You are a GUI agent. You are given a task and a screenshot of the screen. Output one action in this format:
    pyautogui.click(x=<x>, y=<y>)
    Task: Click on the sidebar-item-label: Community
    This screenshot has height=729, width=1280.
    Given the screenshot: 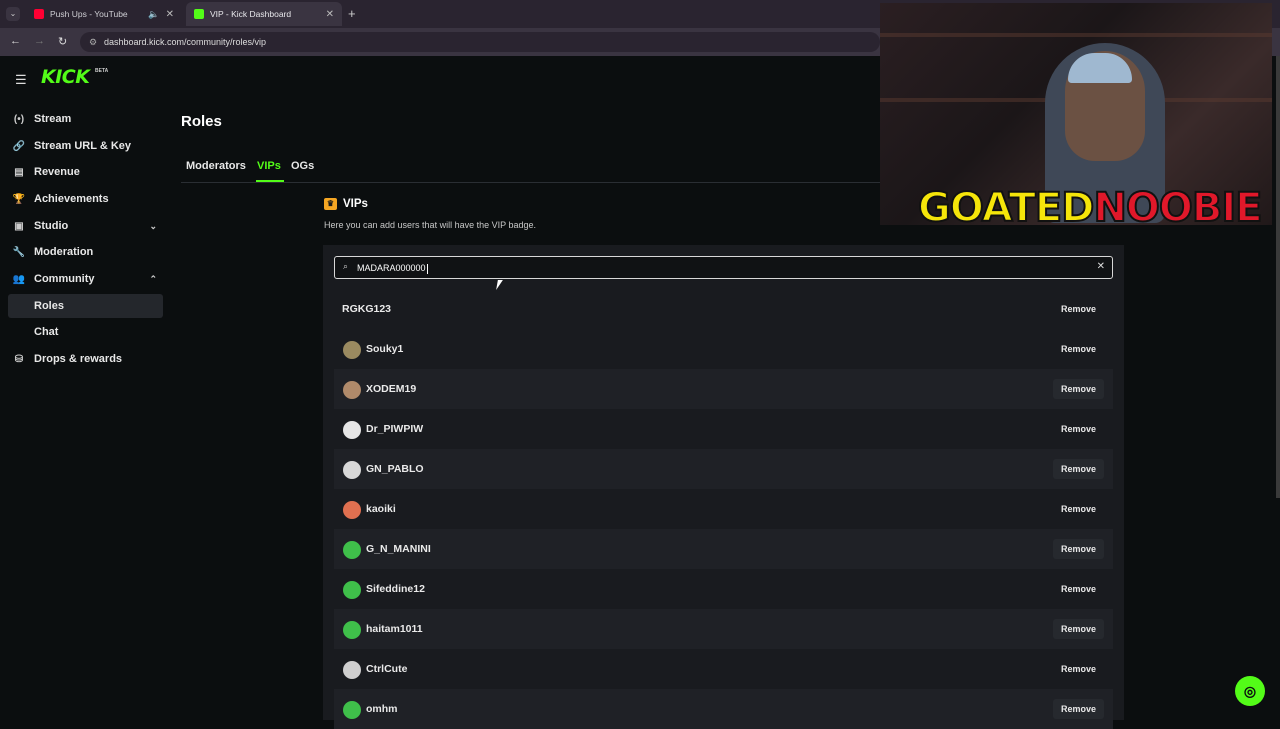 What is the action you would take?
    pyautogui.click(x=64, y=279)
    